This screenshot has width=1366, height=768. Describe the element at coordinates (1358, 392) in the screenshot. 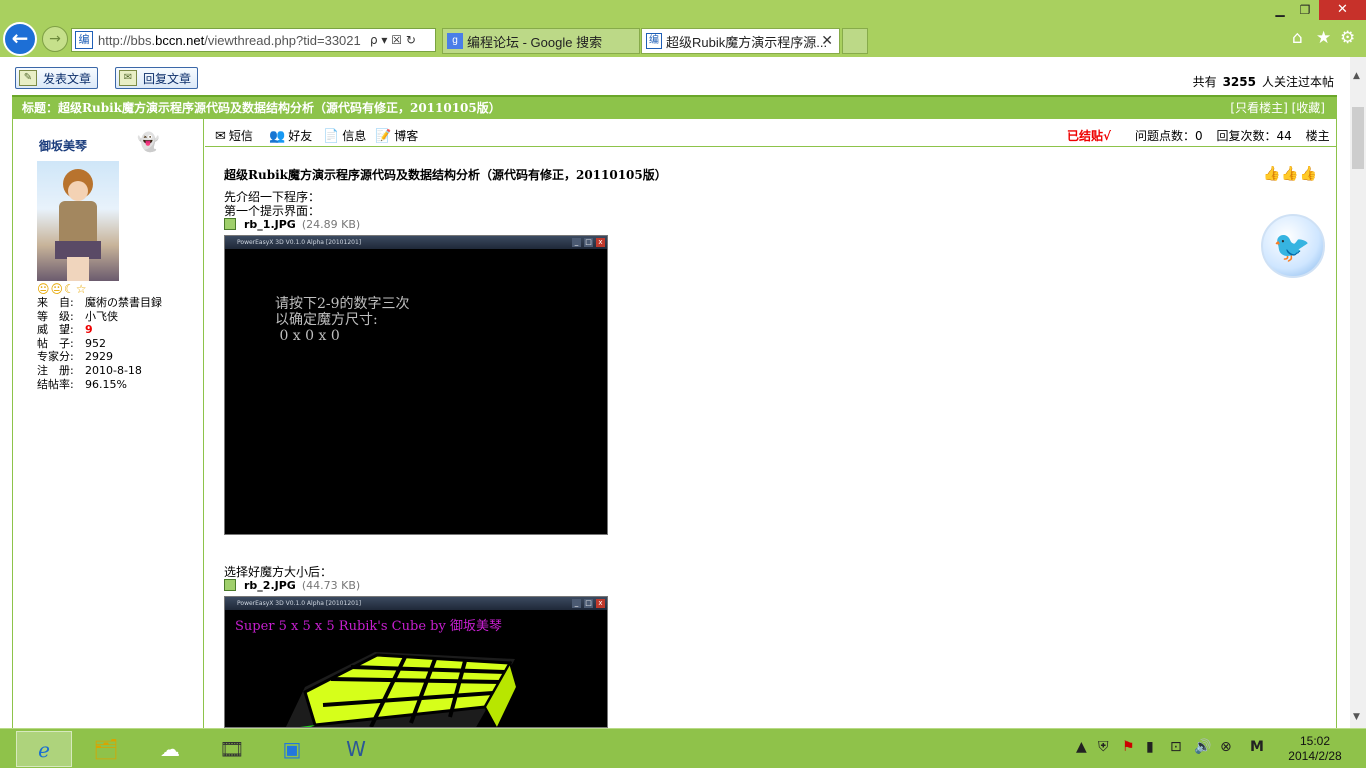

I see `page-scrollbar: ▲ ▼` at that location.